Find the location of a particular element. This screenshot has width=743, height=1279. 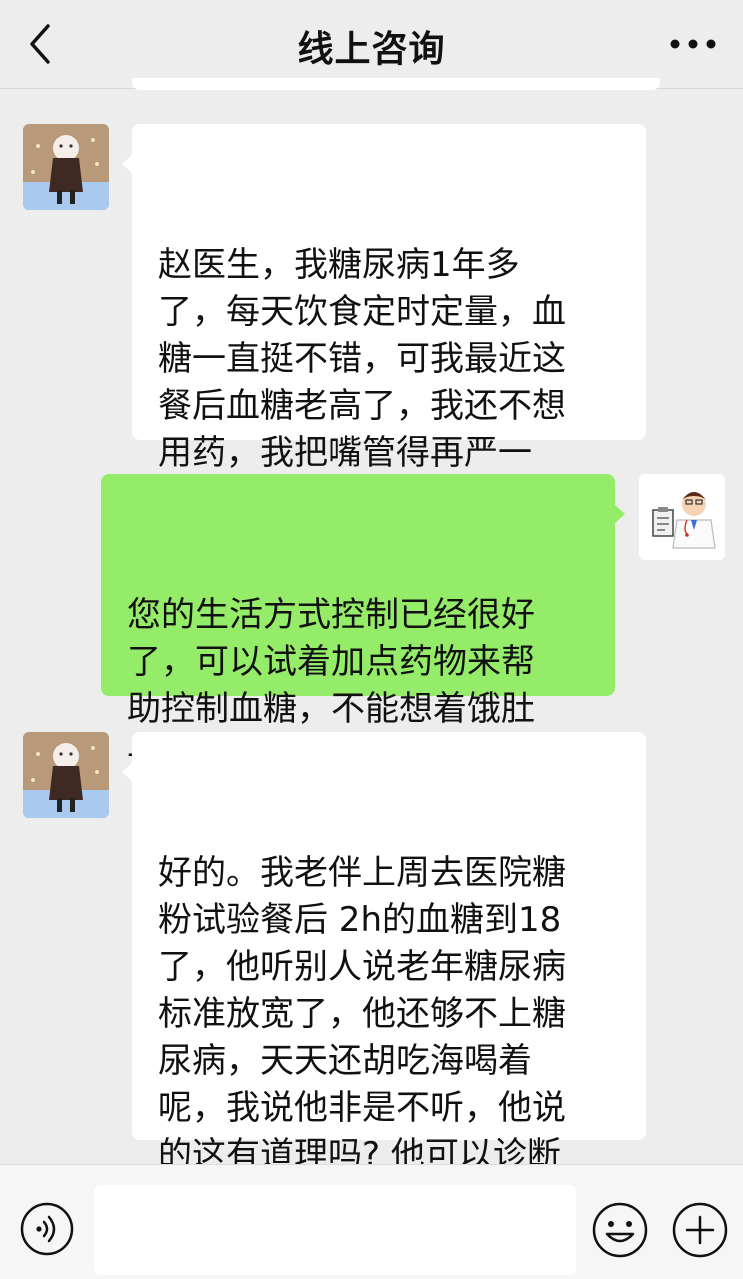

more-dots-icon is located at coordinates (693, 44).